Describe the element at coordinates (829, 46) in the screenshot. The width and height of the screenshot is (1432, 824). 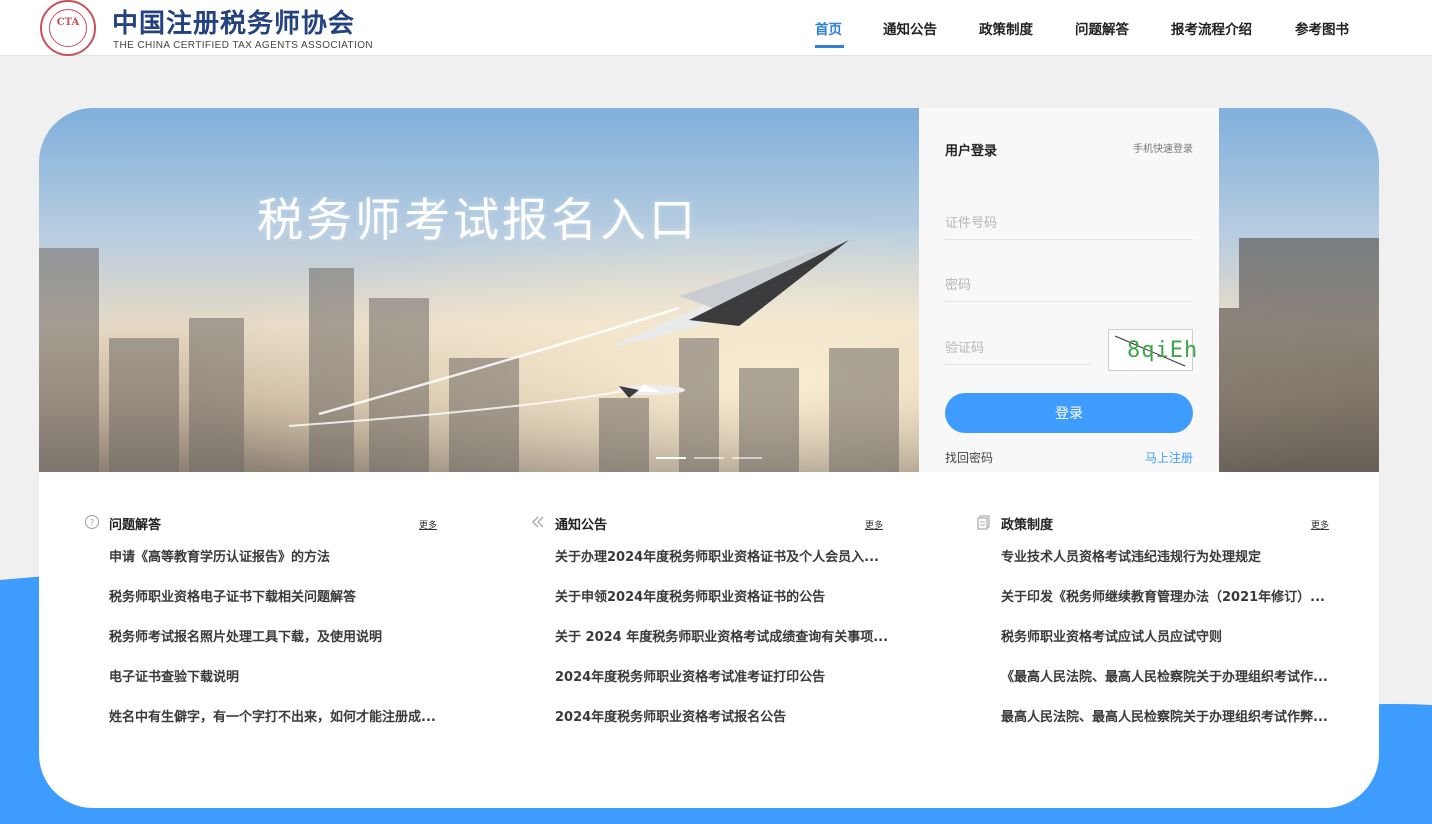
I see `nav-active-underline` at that location.